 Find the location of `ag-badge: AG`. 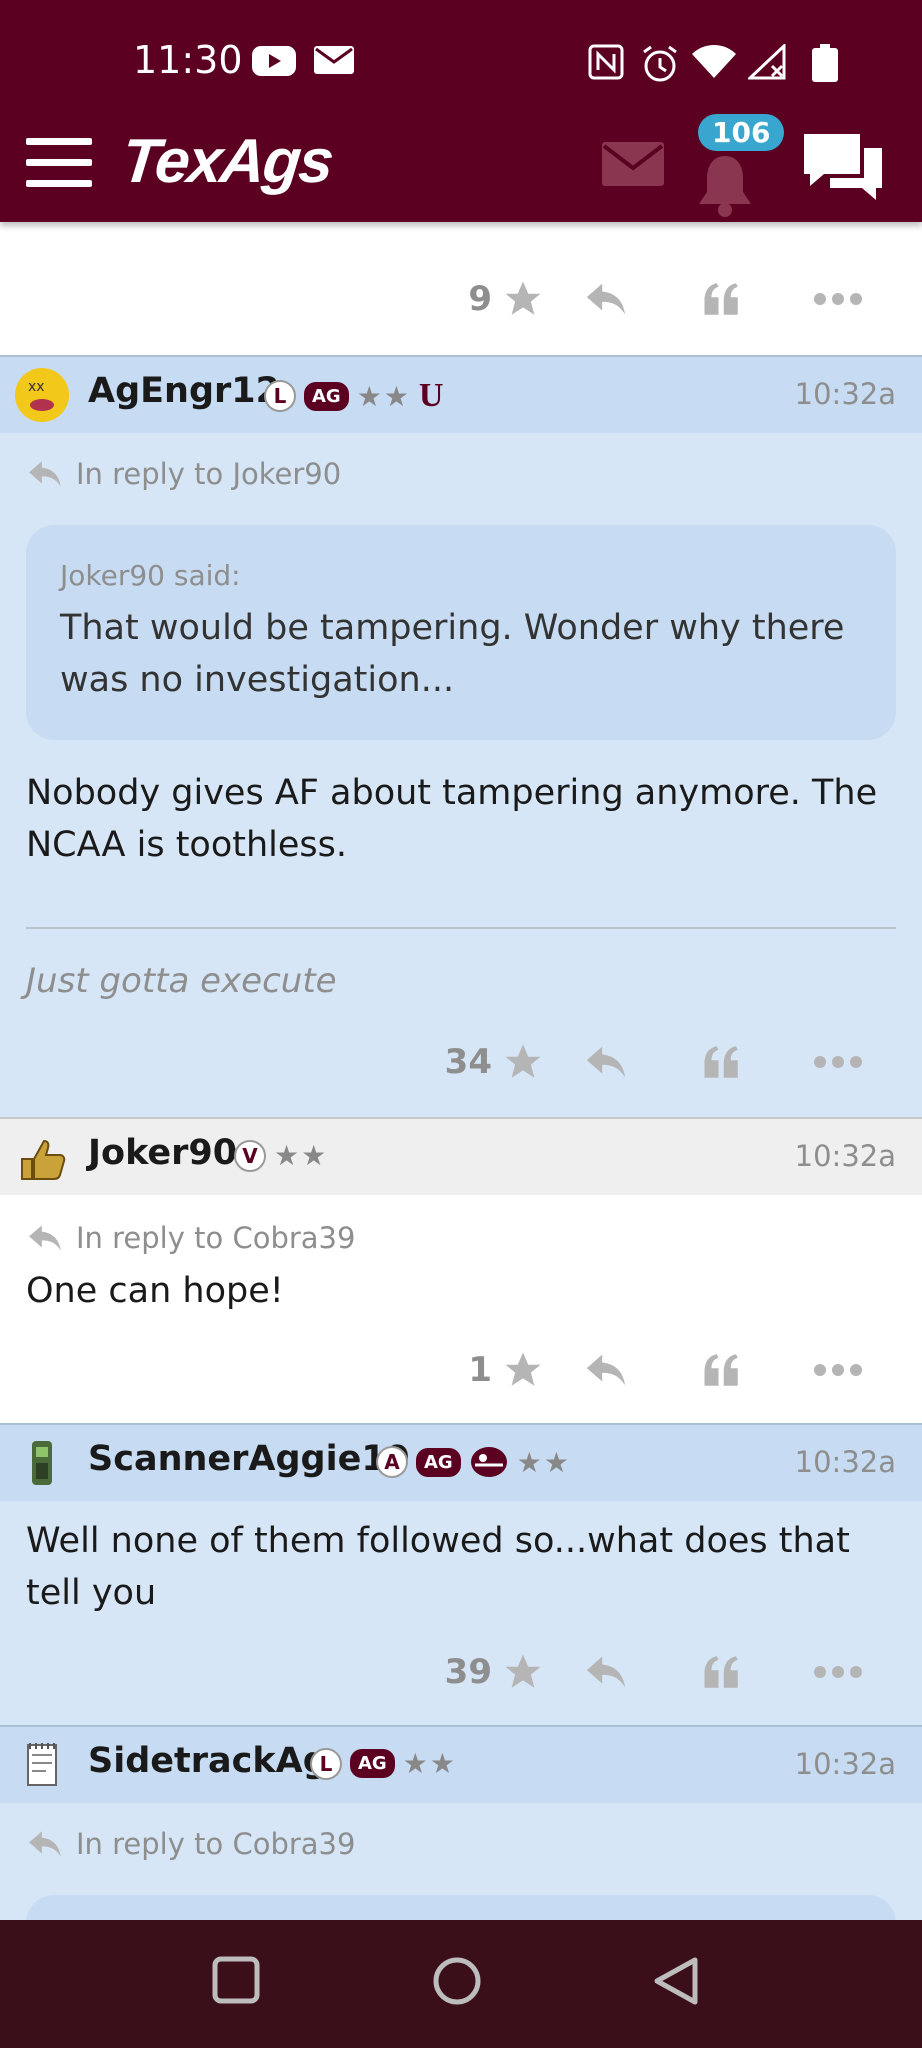

ag-badge: AG is located at coordinates (372, 1763).